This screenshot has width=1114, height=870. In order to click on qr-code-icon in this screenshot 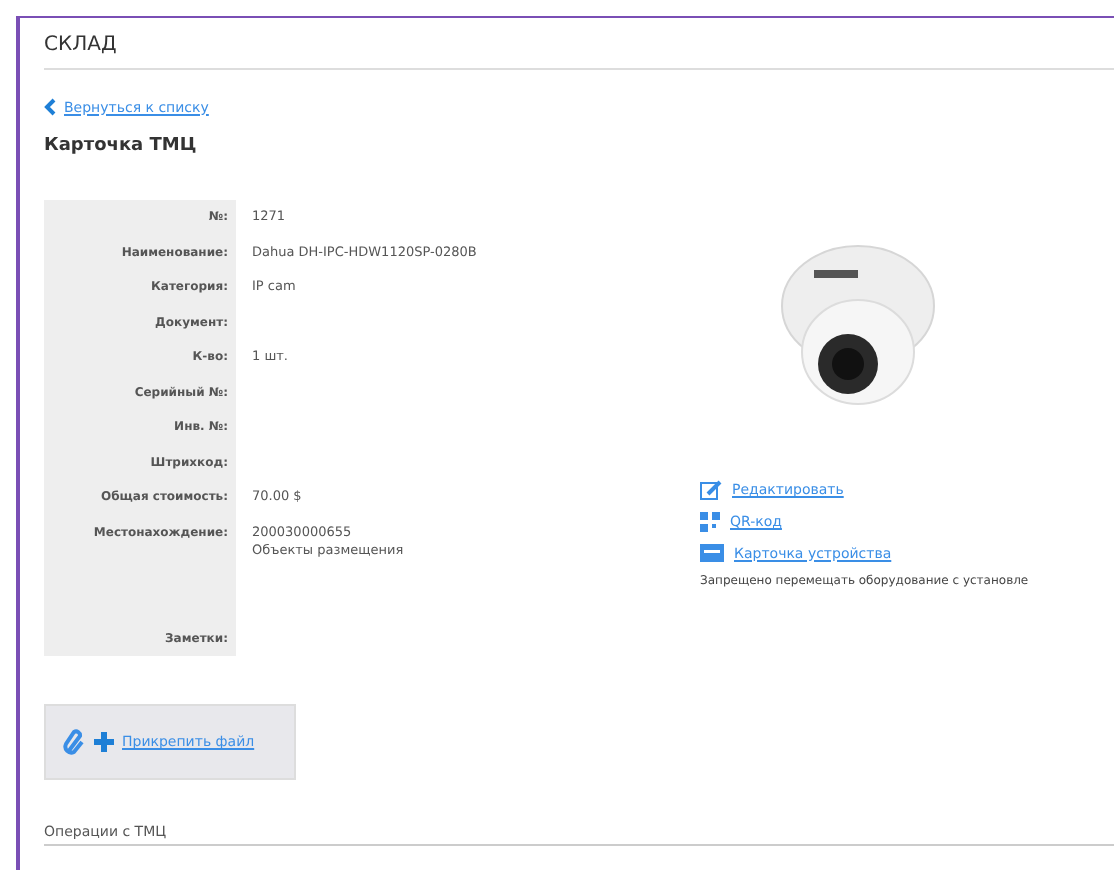, I will do `click(710, 522)`.